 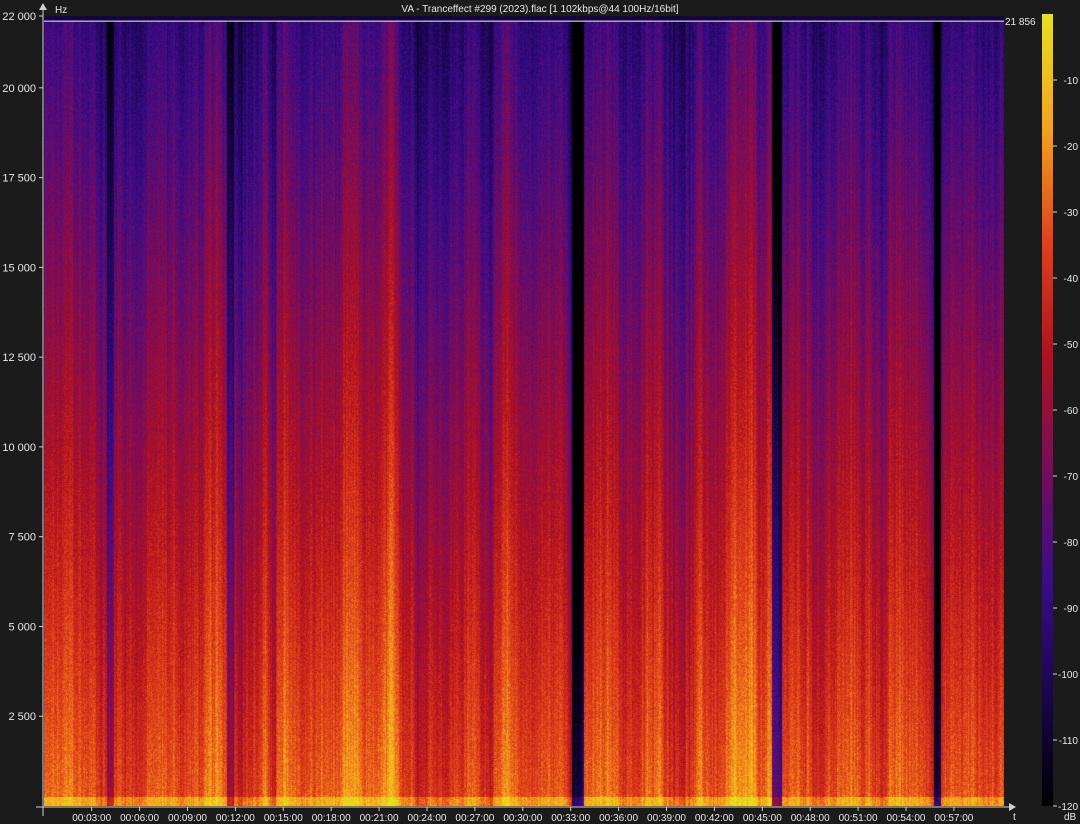 What do you see at coordinates (522, 818) in the screenshot?
I see `x-tick-label: 00:30:00` at bounding box center [522, 818].